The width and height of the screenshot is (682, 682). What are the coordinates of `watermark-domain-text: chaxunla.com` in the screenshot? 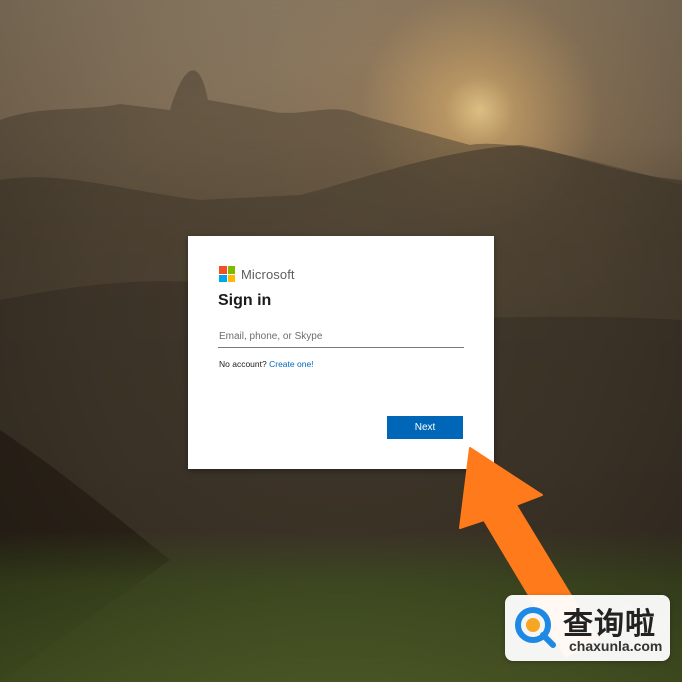 It's located at (616, 646).